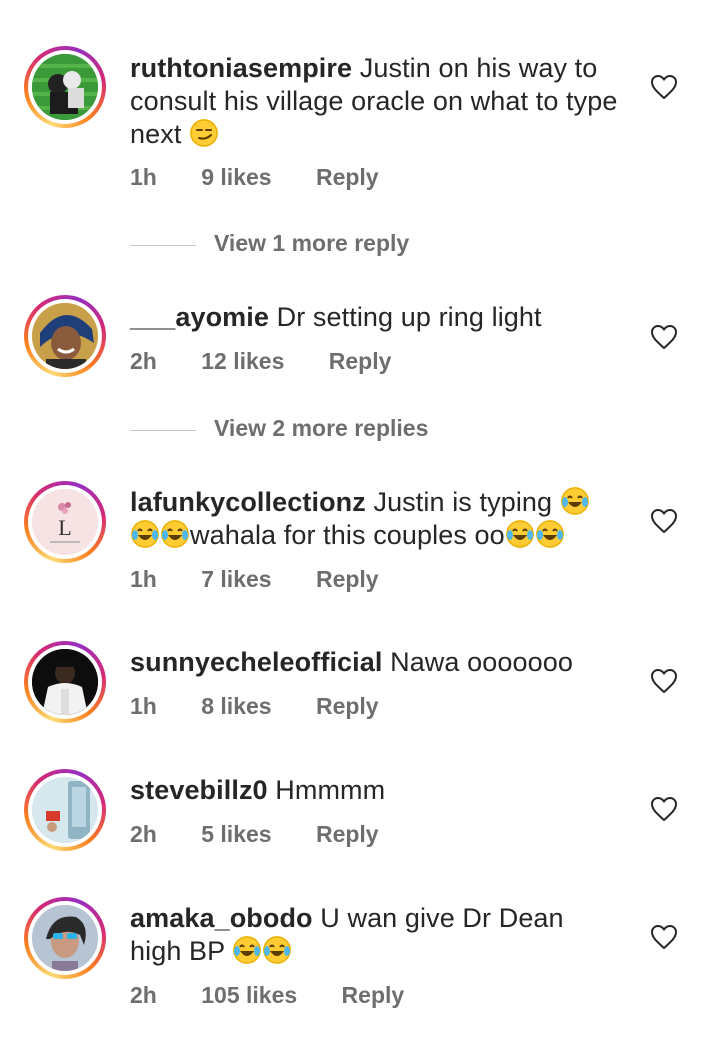 The width and height of the screenshot is (720, 1053). I want to click on comment-likes: 5 likes, so click(236, 834).